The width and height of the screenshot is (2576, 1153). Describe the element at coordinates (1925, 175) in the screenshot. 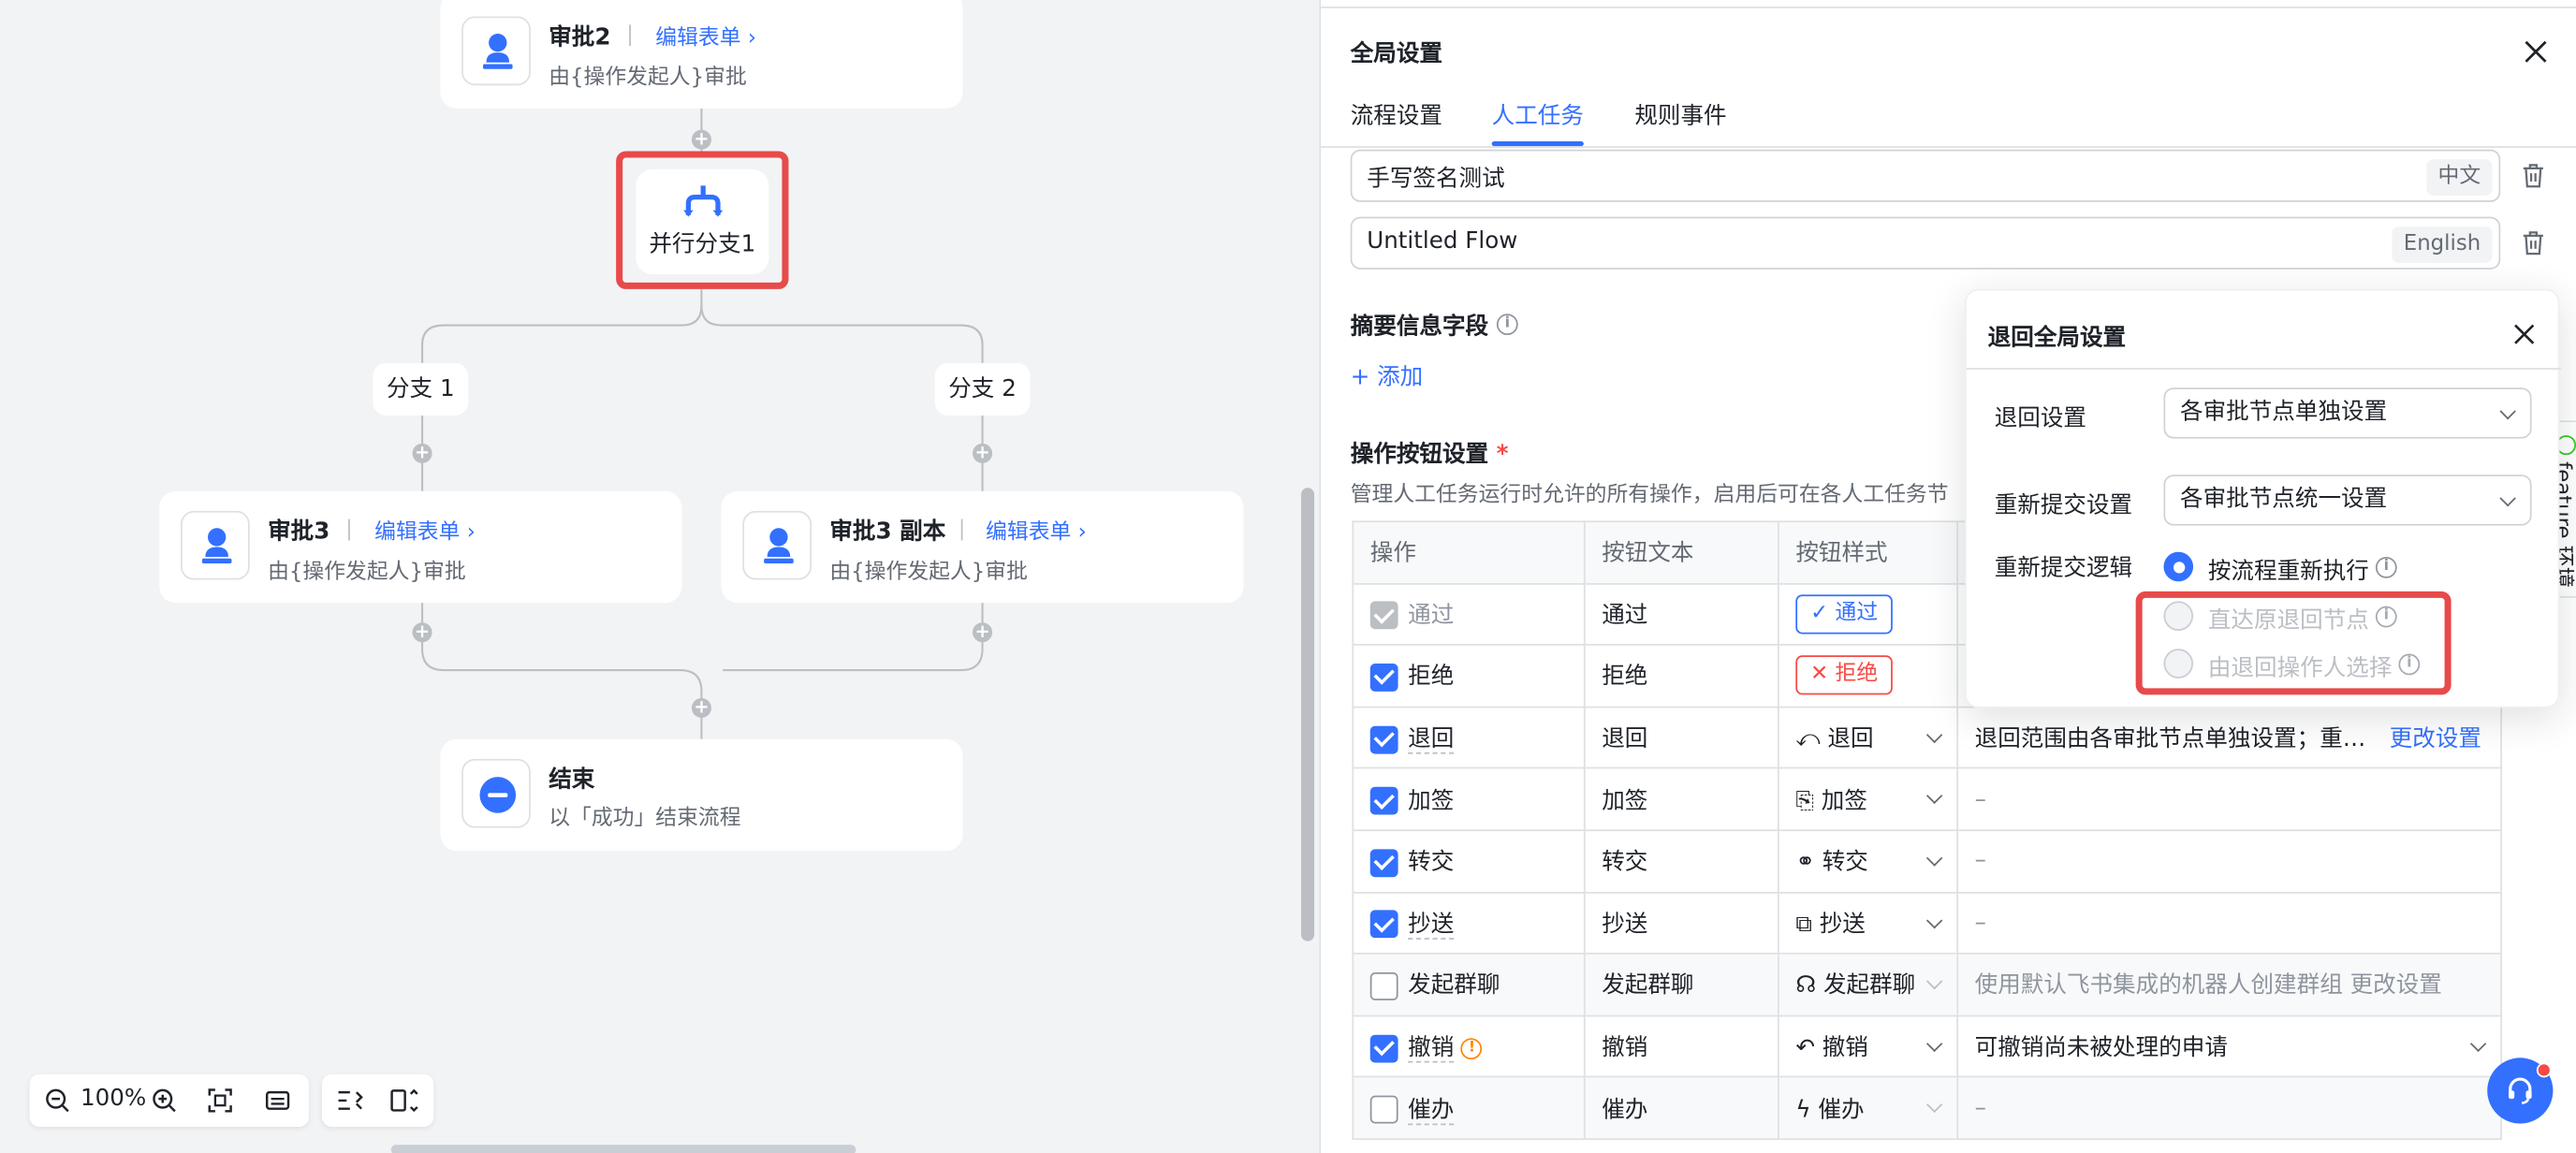

I see `flow-name-input-zh: 手写签名测试 中文` at that location.